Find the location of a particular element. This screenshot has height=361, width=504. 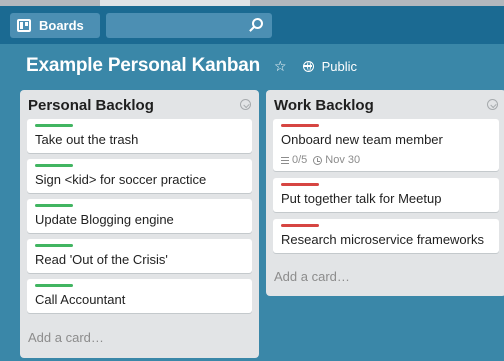

search-input is located at coordinates (189, 25).